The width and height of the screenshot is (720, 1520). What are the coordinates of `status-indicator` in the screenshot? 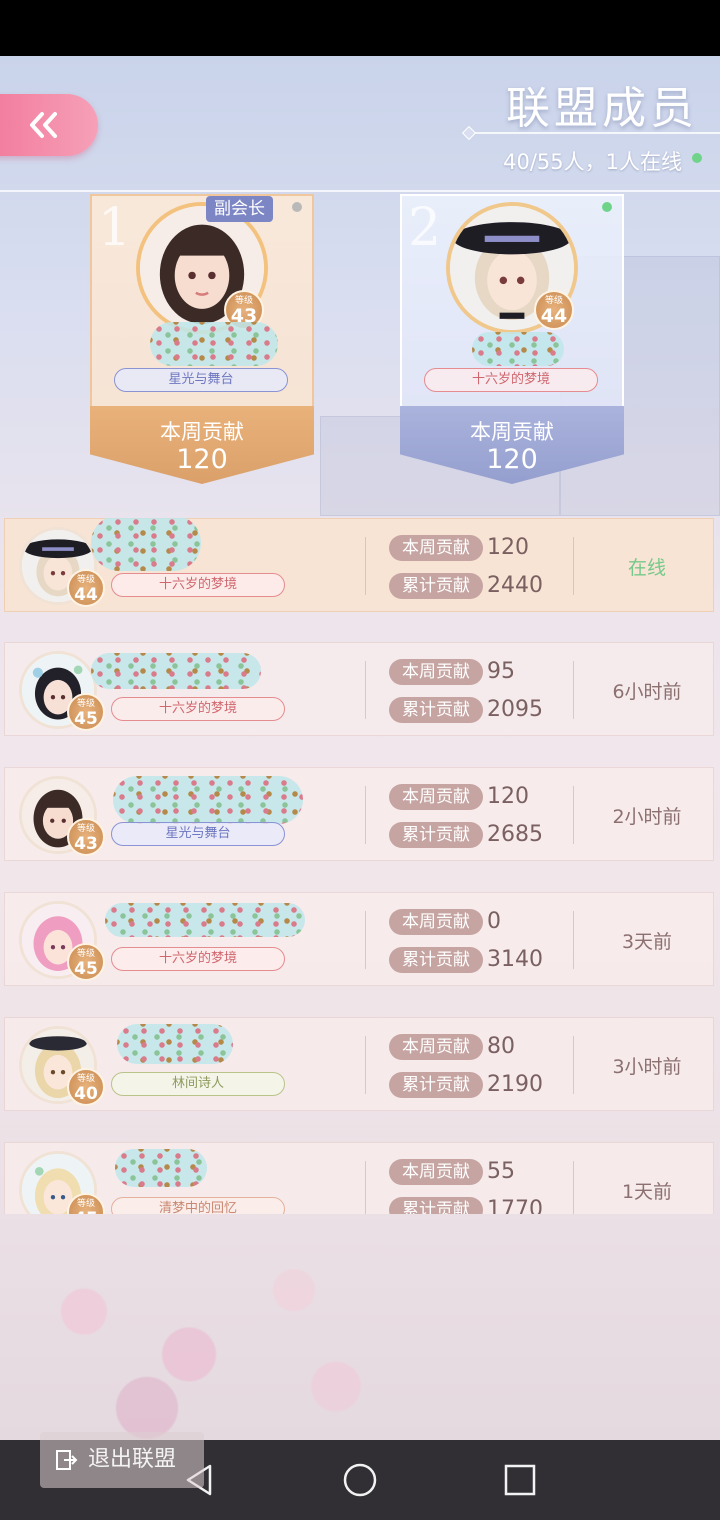 It's located at (297, 207).